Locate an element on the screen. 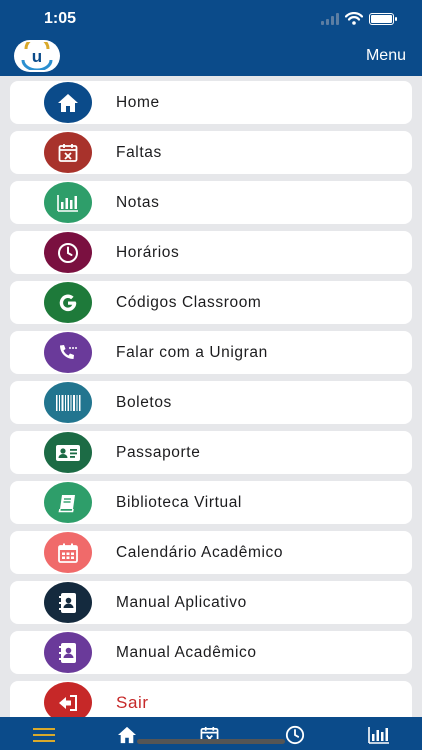 The image size is (422, 750). status-icons is located at coordinates (359, 18).